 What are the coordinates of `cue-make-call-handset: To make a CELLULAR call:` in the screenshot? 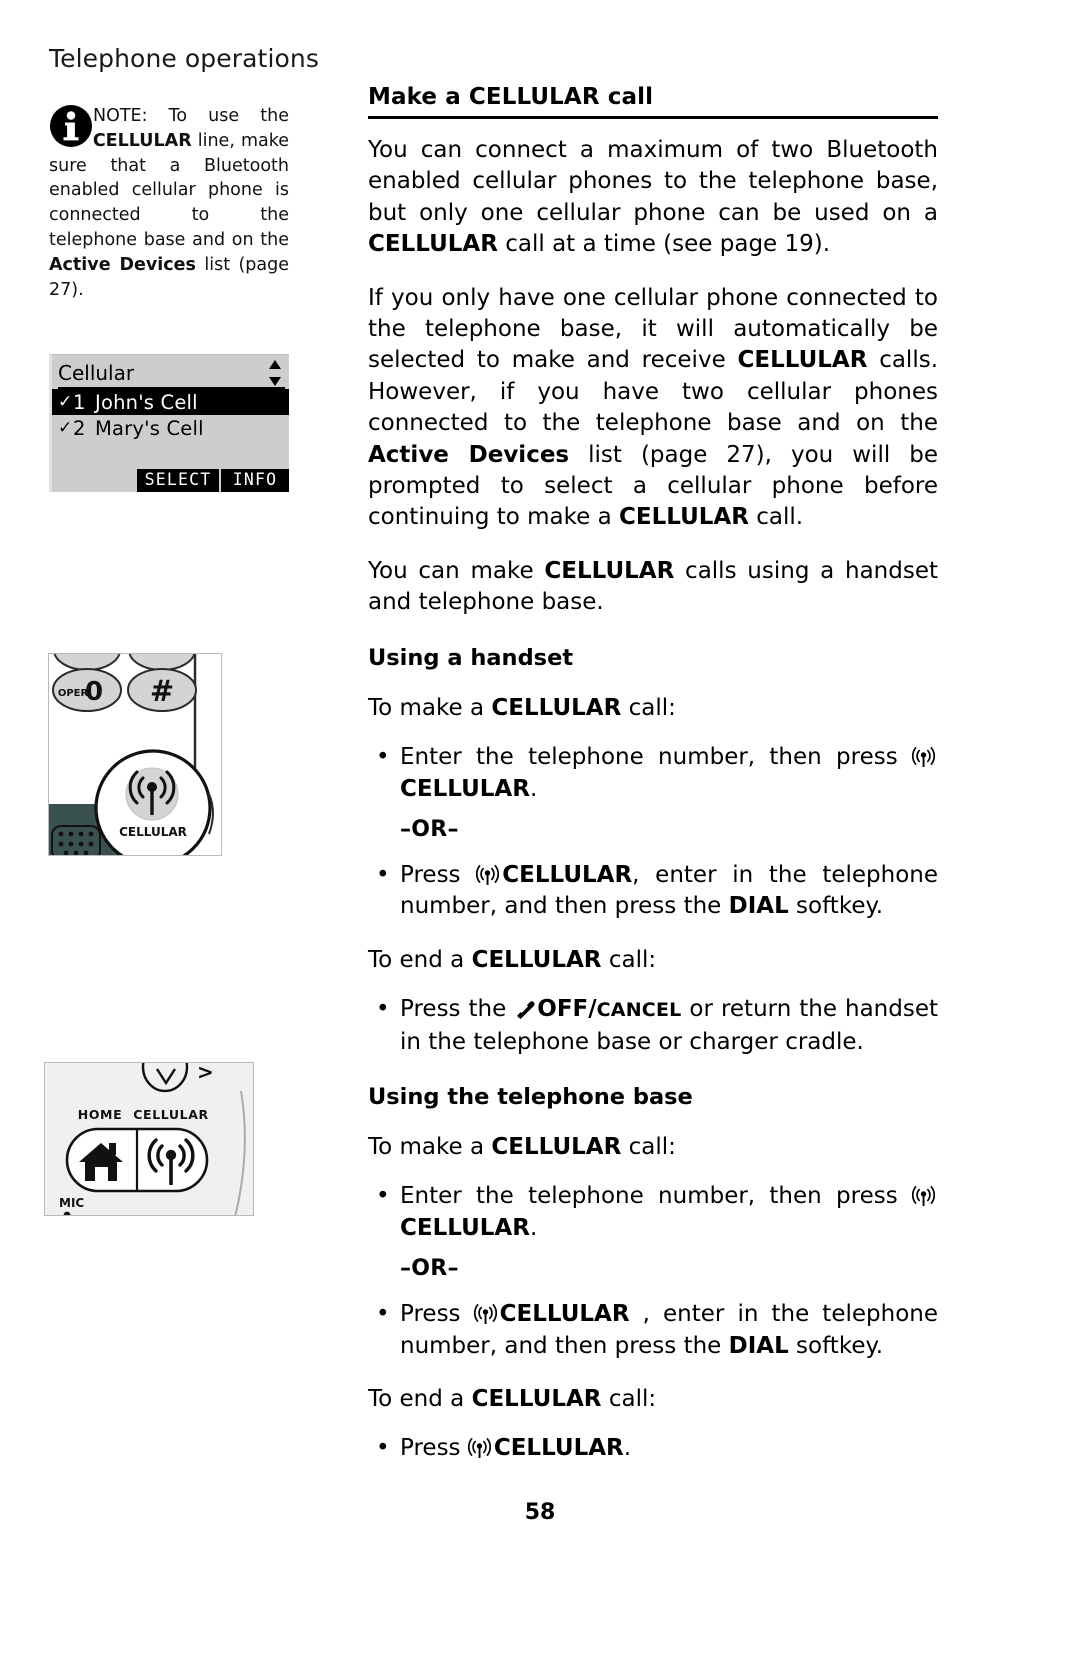 It's located at (653, 708).